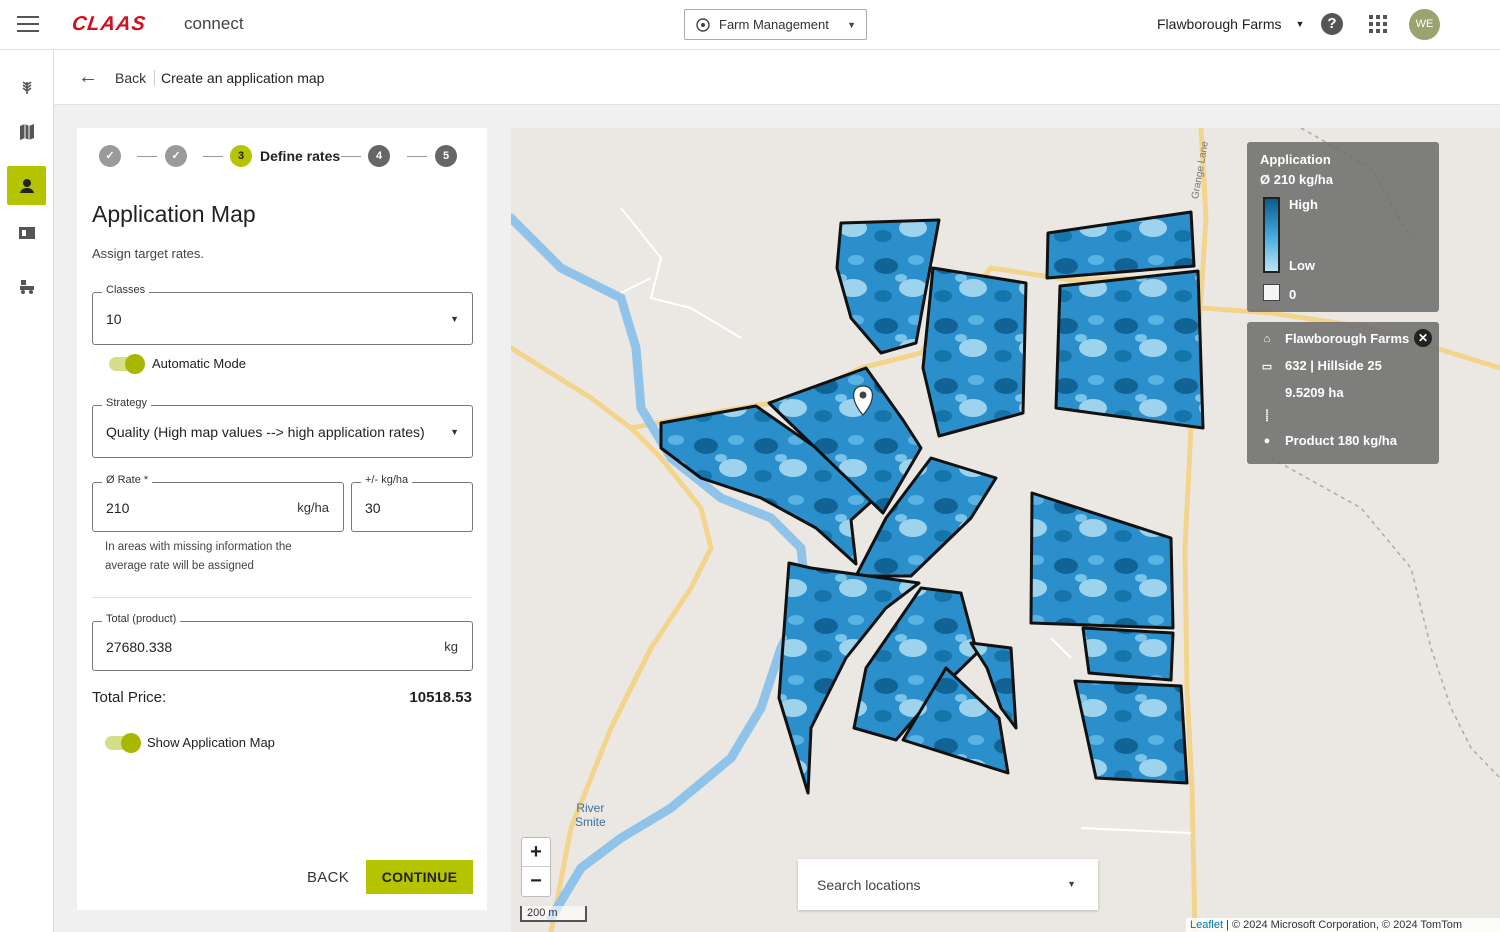 Image resolution: width=1500 pixels, height=932 pixels. What do you see at coordinates (139, 647) in the screenshot?
I see `total-product-value: 27680.338` at bounding box center [139, 647].